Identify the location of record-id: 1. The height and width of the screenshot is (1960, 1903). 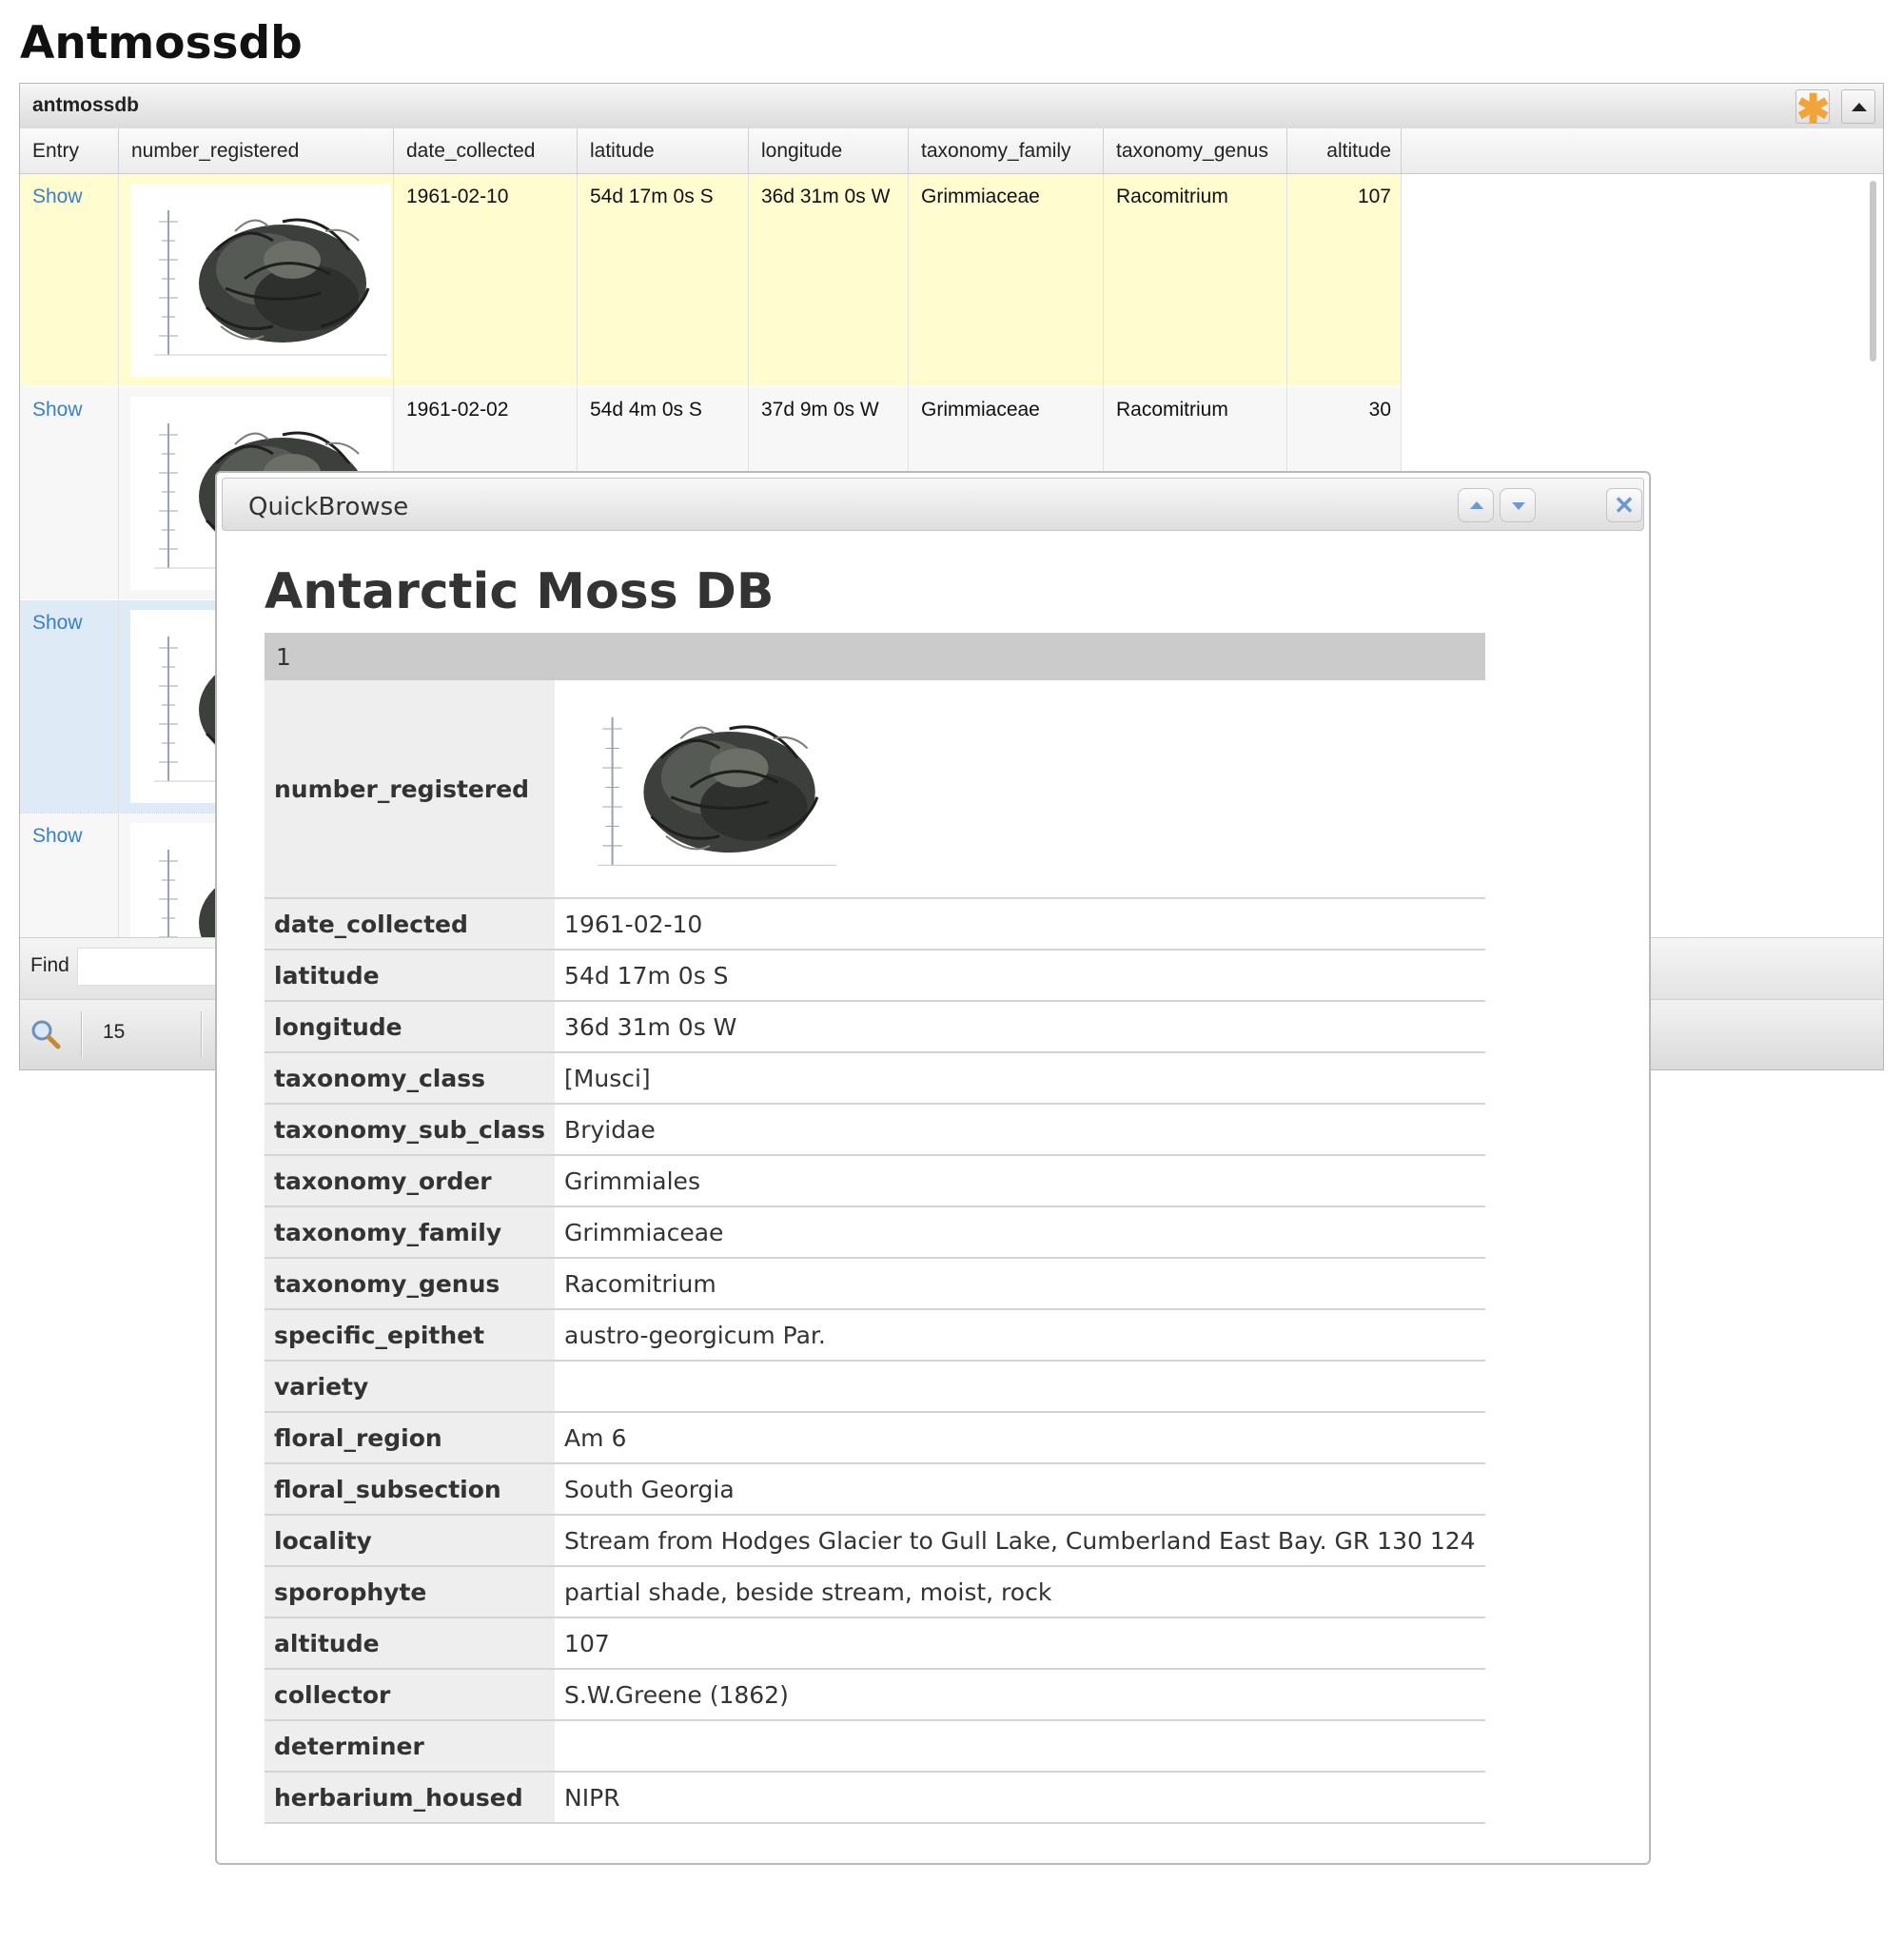
(875, 656).